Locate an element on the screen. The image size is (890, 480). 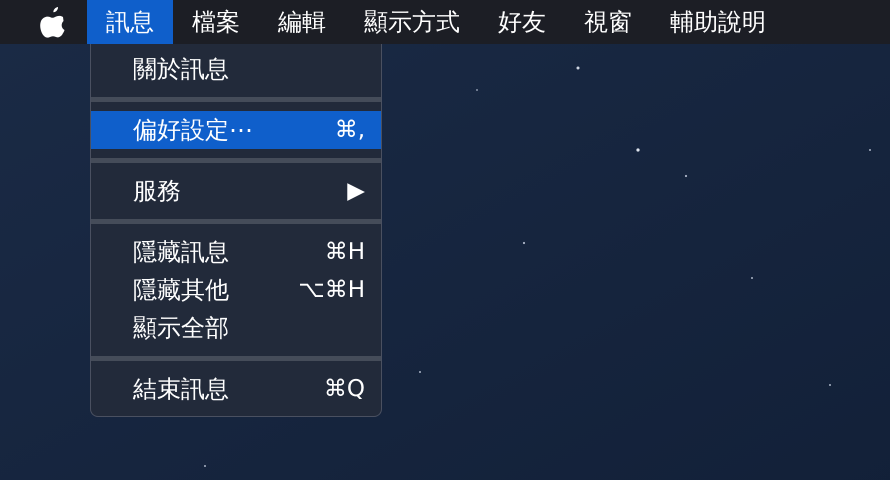
menu-item-label: 結束訊息 is located at coordinates (181, 389).